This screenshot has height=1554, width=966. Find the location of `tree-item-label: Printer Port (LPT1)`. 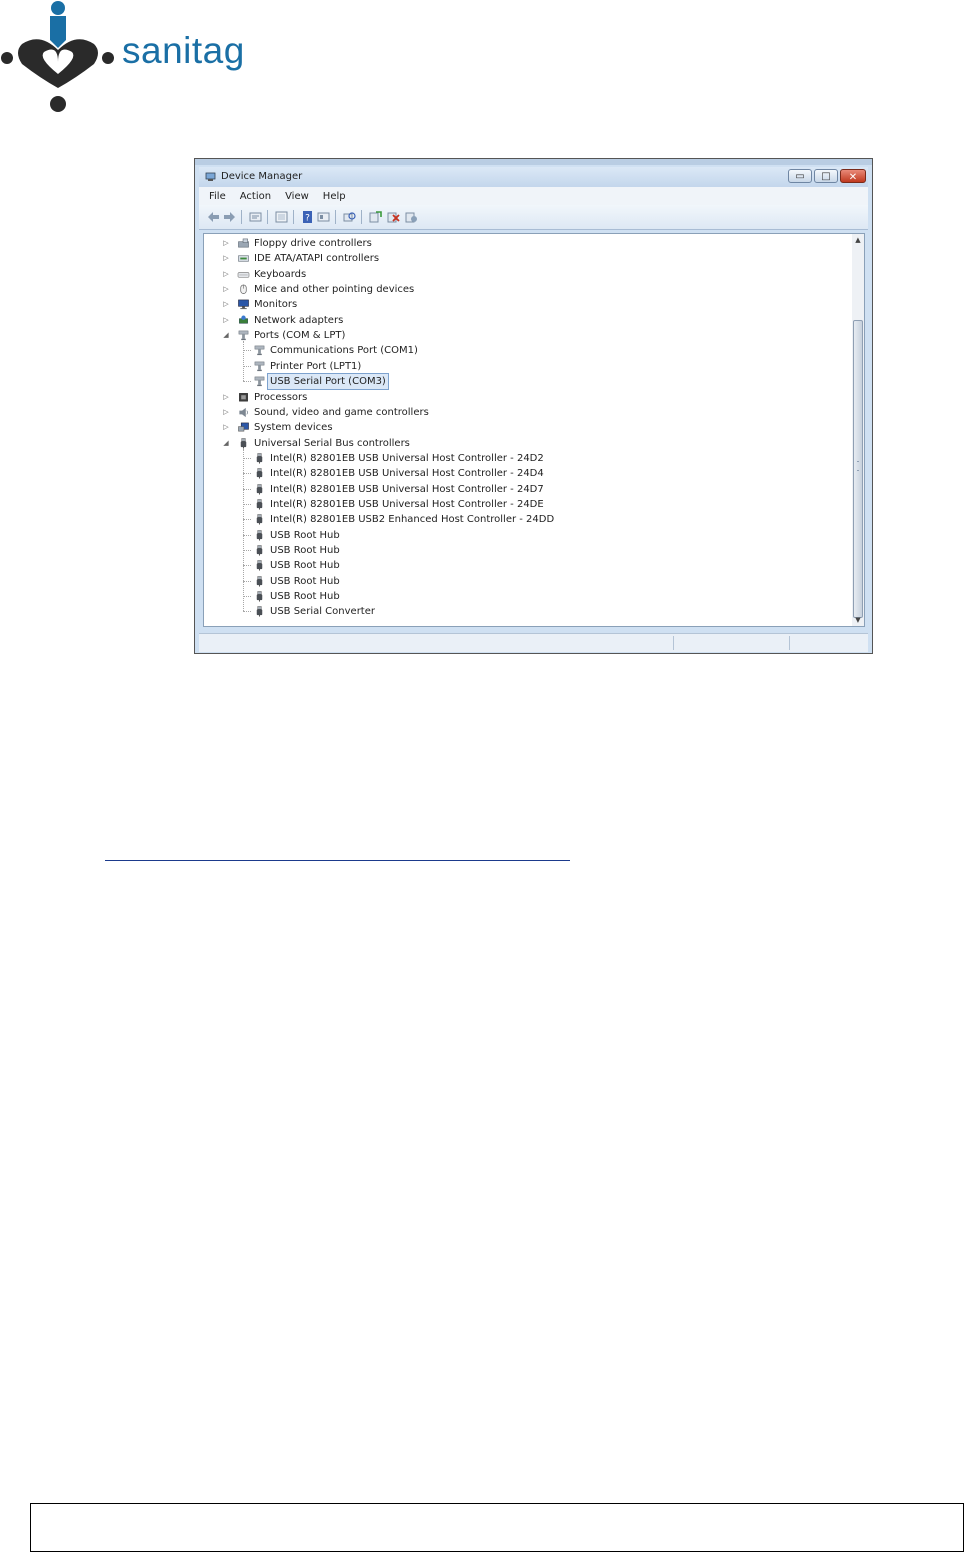

tree-item-label: Printer Port (LPT1) is located at coordinates (316, 366).